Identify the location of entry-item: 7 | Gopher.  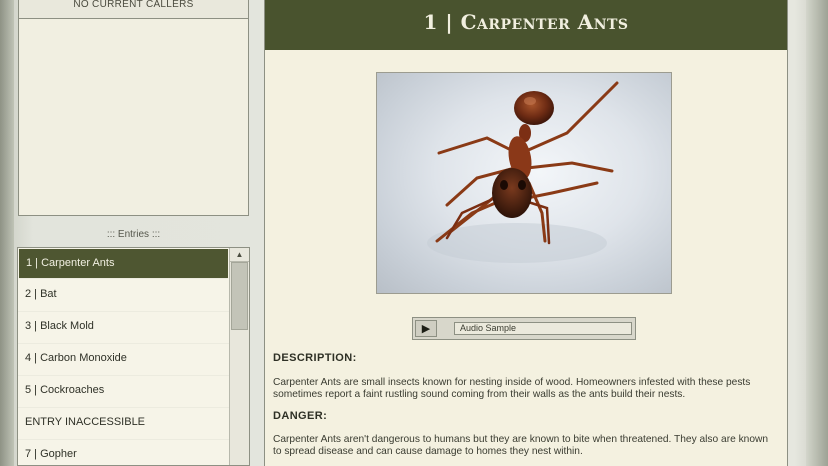
(133, 452).